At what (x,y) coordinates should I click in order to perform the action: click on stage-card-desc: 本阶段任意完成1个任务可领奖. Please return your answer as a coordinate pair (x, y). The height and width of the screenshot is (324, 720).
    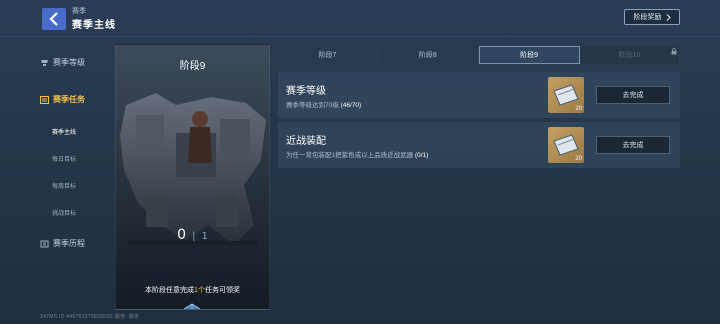
    Looking at the image, I should click on (192, 290).